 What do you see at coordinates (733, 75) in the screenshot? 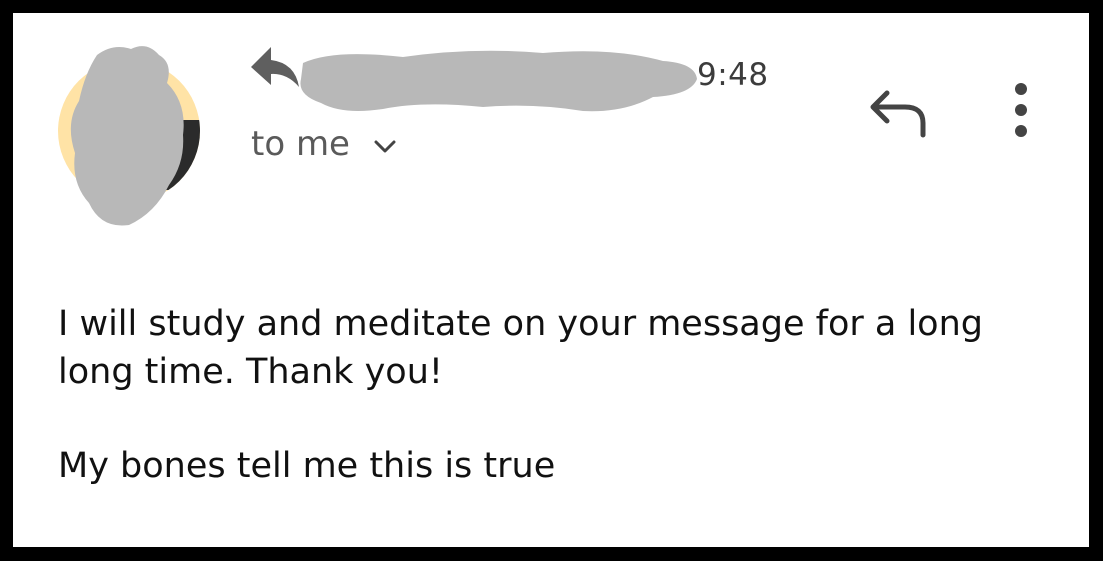
I see `sent-time: 9:48` at bounding box center [733, 75].